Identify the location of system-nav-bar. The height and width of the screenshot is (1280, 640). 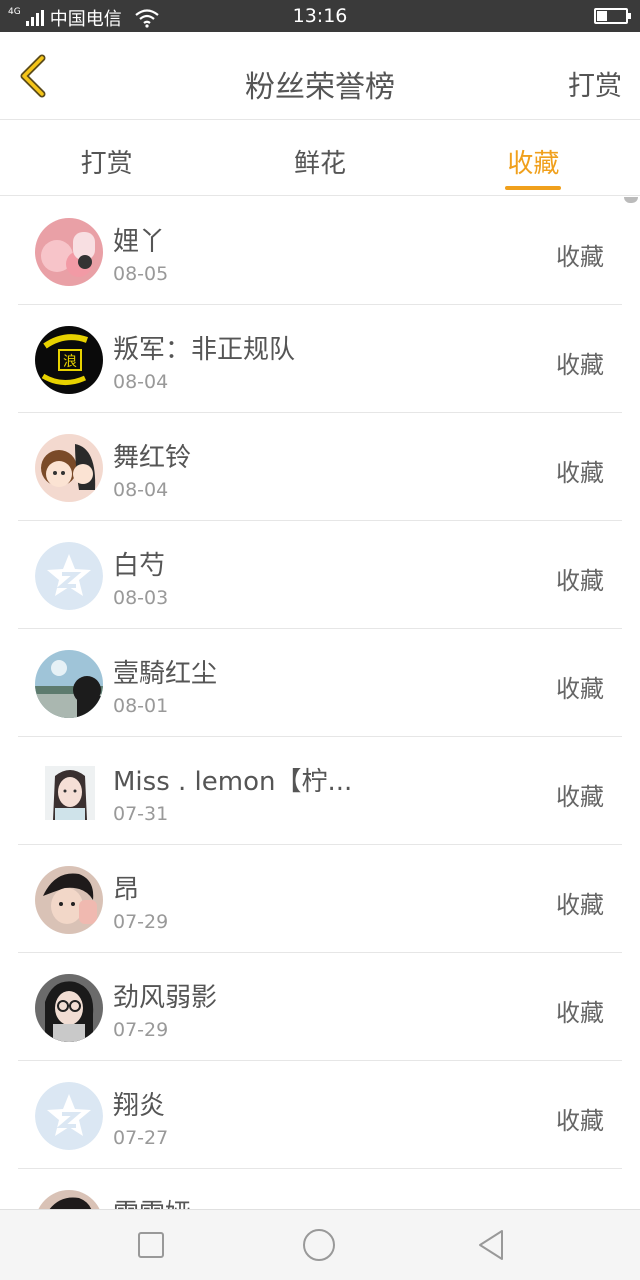
(320, 1244).